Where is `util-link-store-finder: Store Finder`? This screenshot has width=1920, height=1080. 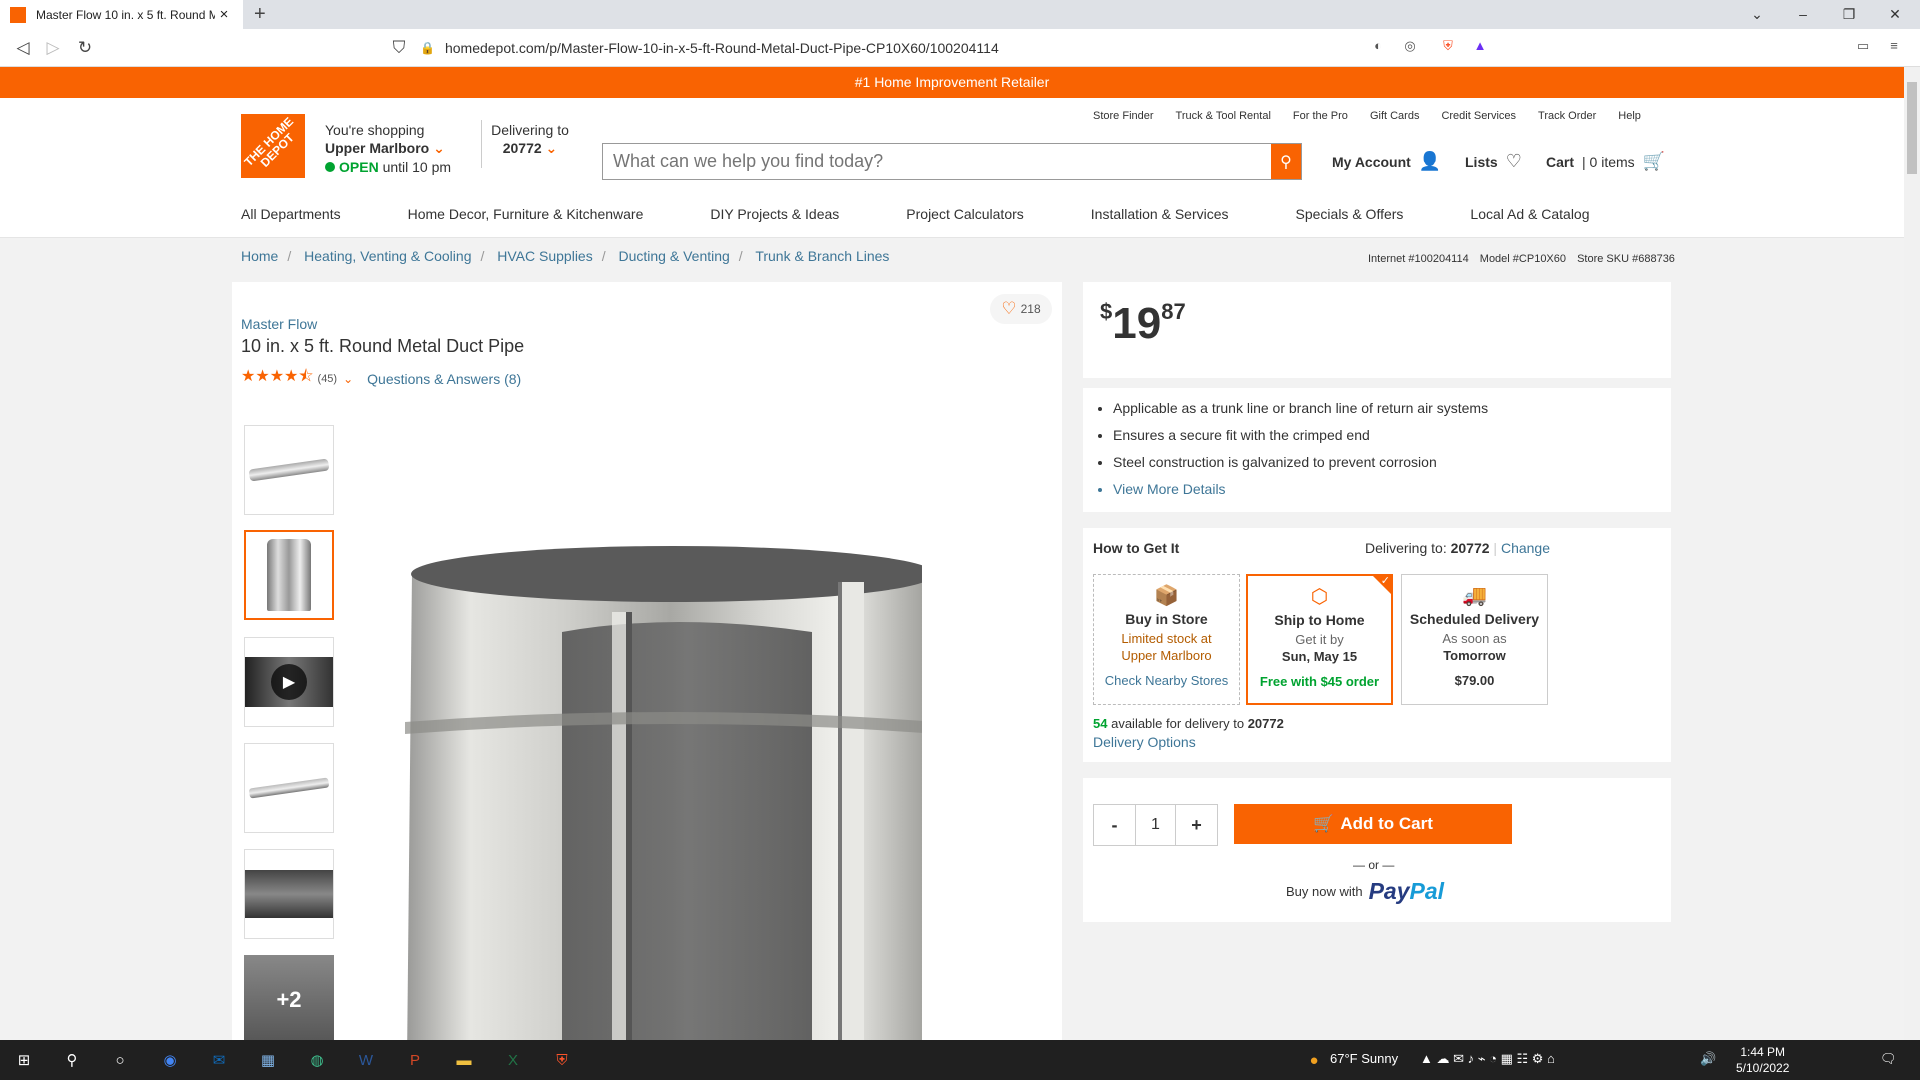
util-link-store-finder: Store Finder is located at coordinates (1123, 116).